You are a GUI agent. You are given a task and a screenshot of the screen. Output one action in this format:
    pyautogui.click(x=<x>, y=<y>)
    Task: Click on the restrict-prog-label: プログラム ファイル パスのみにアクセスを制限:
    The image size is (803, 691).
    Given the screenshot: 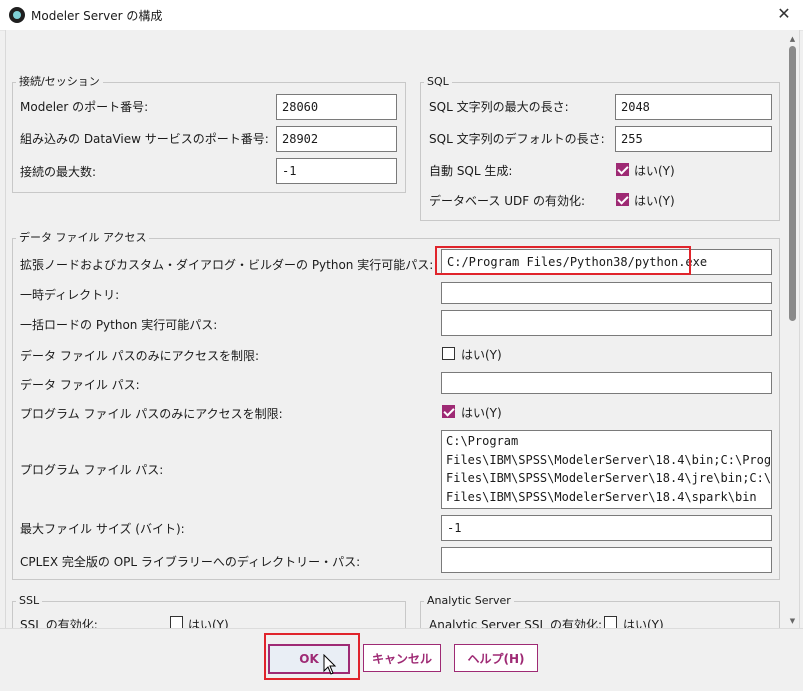 What is the action you would take?
    pyautogui.click(x=151, y=414)
    